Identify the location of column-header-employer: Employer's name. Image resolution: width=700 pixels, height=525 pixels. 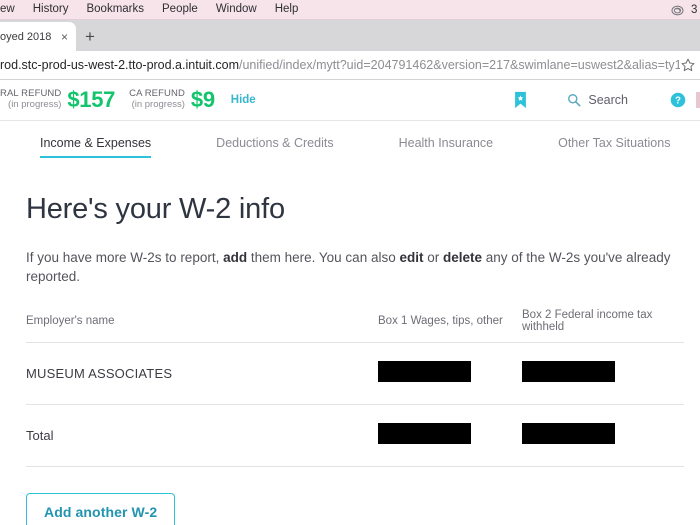
(70, 320).